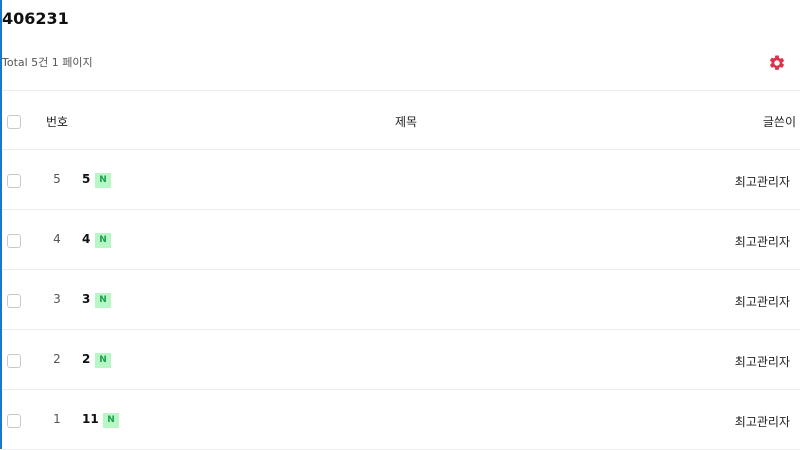 The width and height of the screenshot is (800, 450). What do you see at coordinates (86, 299) in the screenshot?
I see `row-subject-link: 3` at bounding box center [86, 299].